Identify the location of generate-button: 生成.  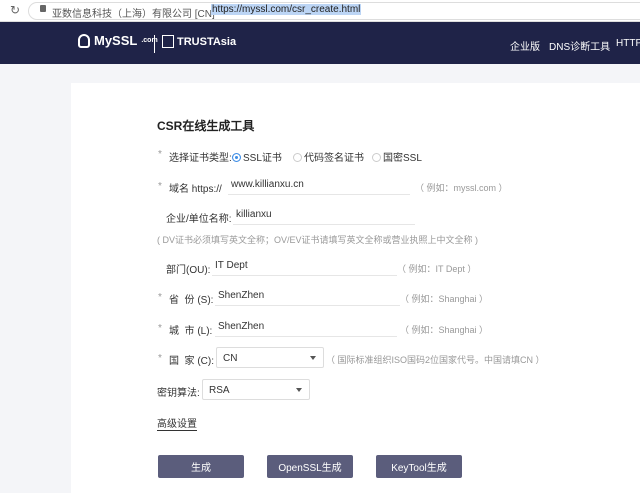
(201, 466).